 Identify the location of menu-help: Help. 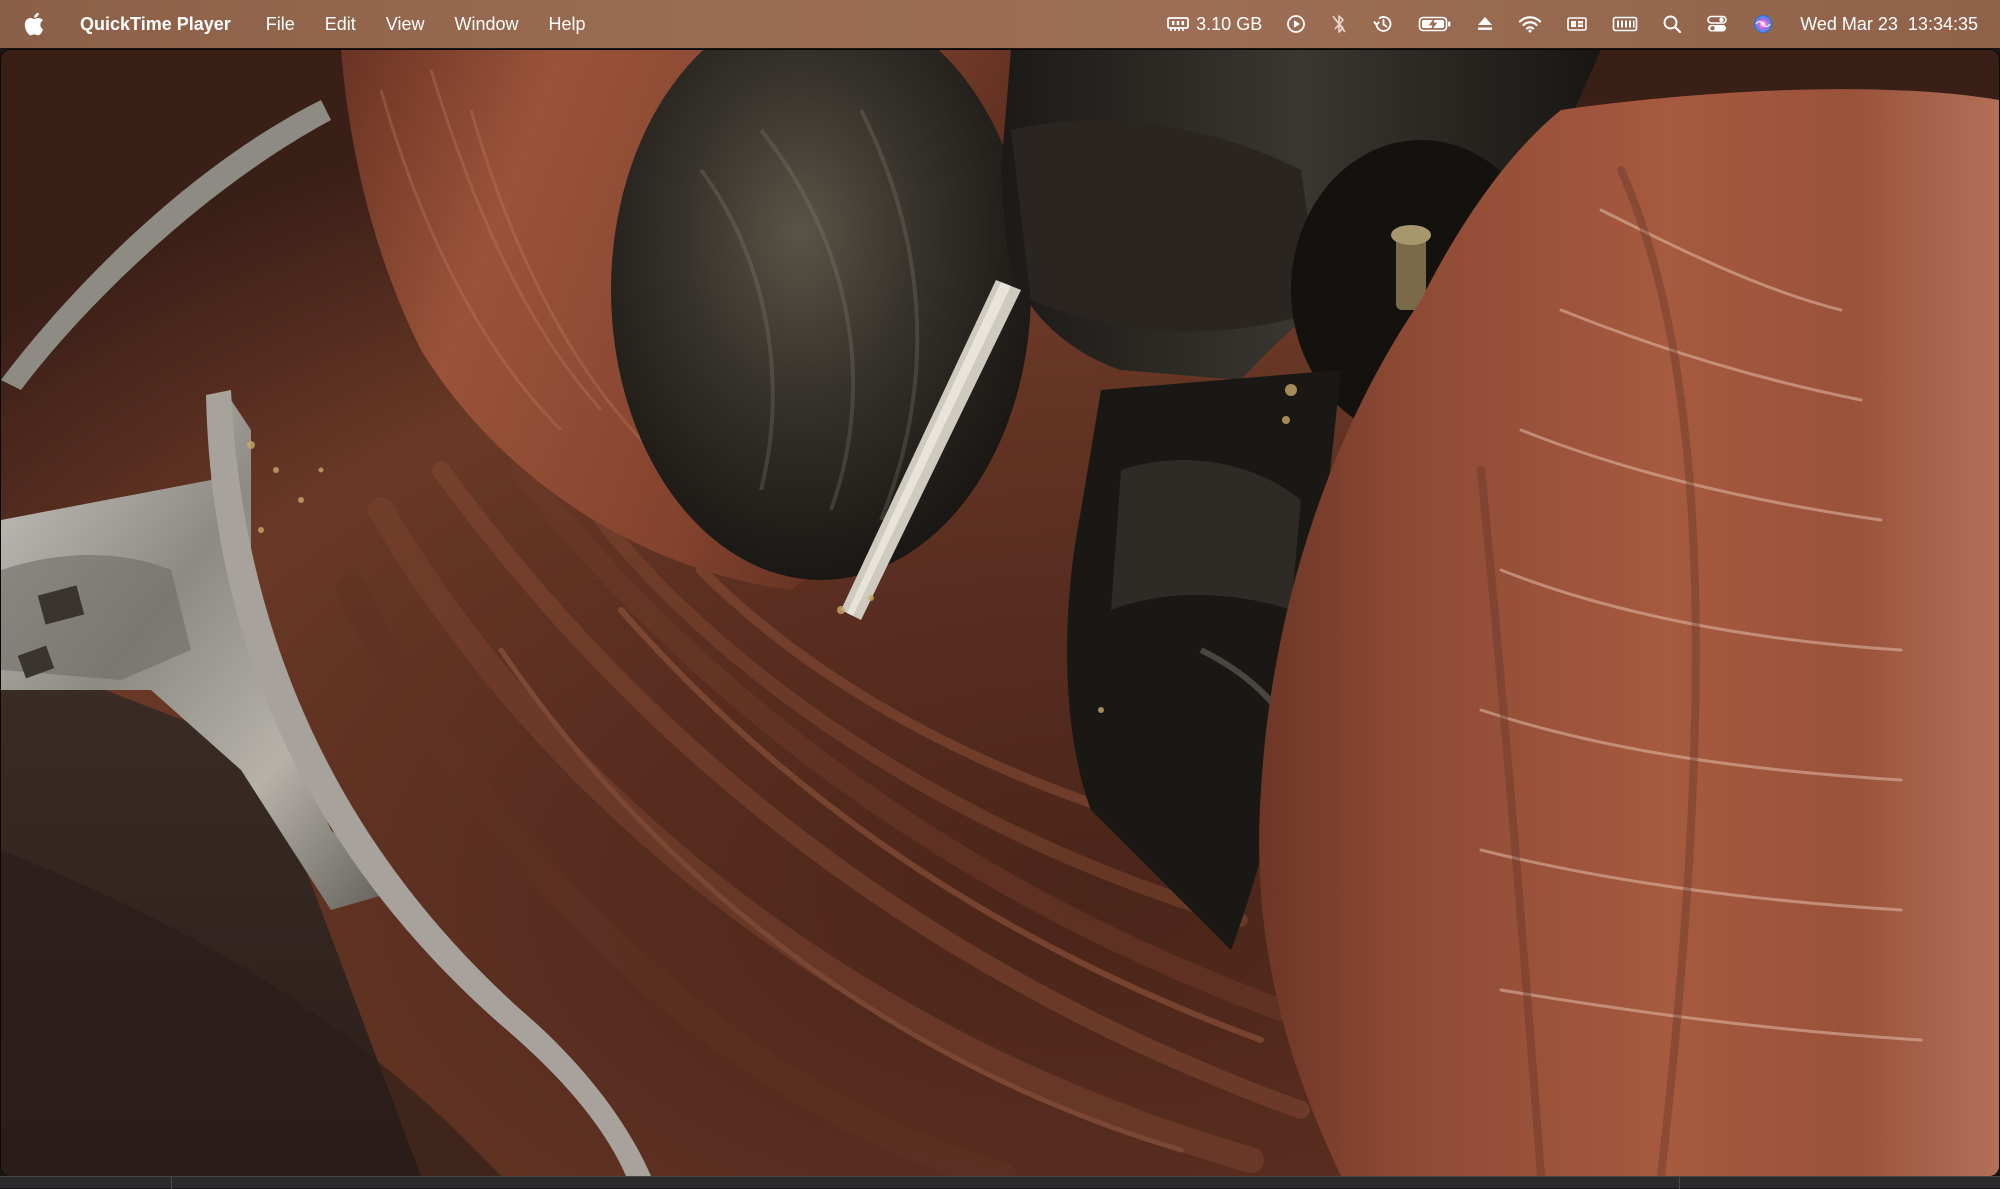
(567, 24).